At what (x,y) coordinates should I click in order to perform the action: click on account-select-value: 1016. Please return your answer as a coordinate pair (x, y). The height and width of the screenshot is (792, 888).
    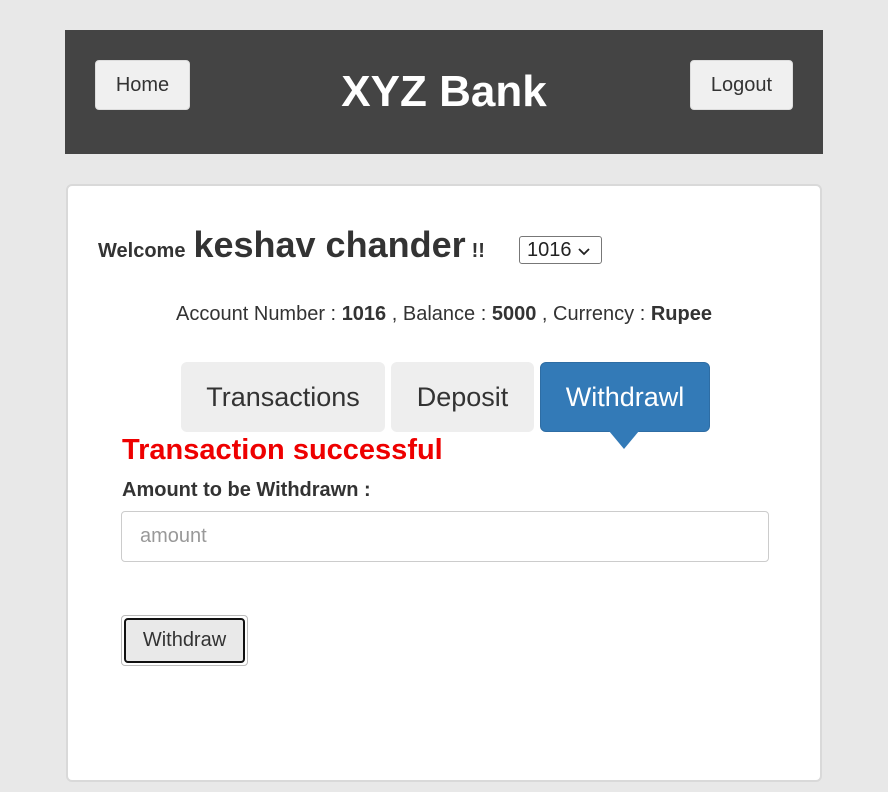
    Looking at the image, I should click on (549, 249).